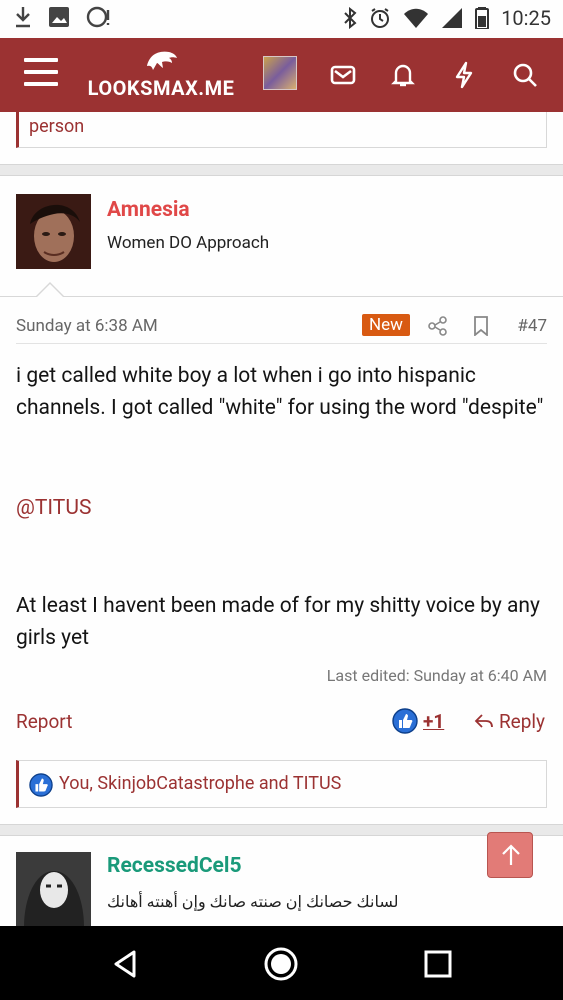  I want to click on site-logo: LOOKSMAX.ME, so click(161, 76).